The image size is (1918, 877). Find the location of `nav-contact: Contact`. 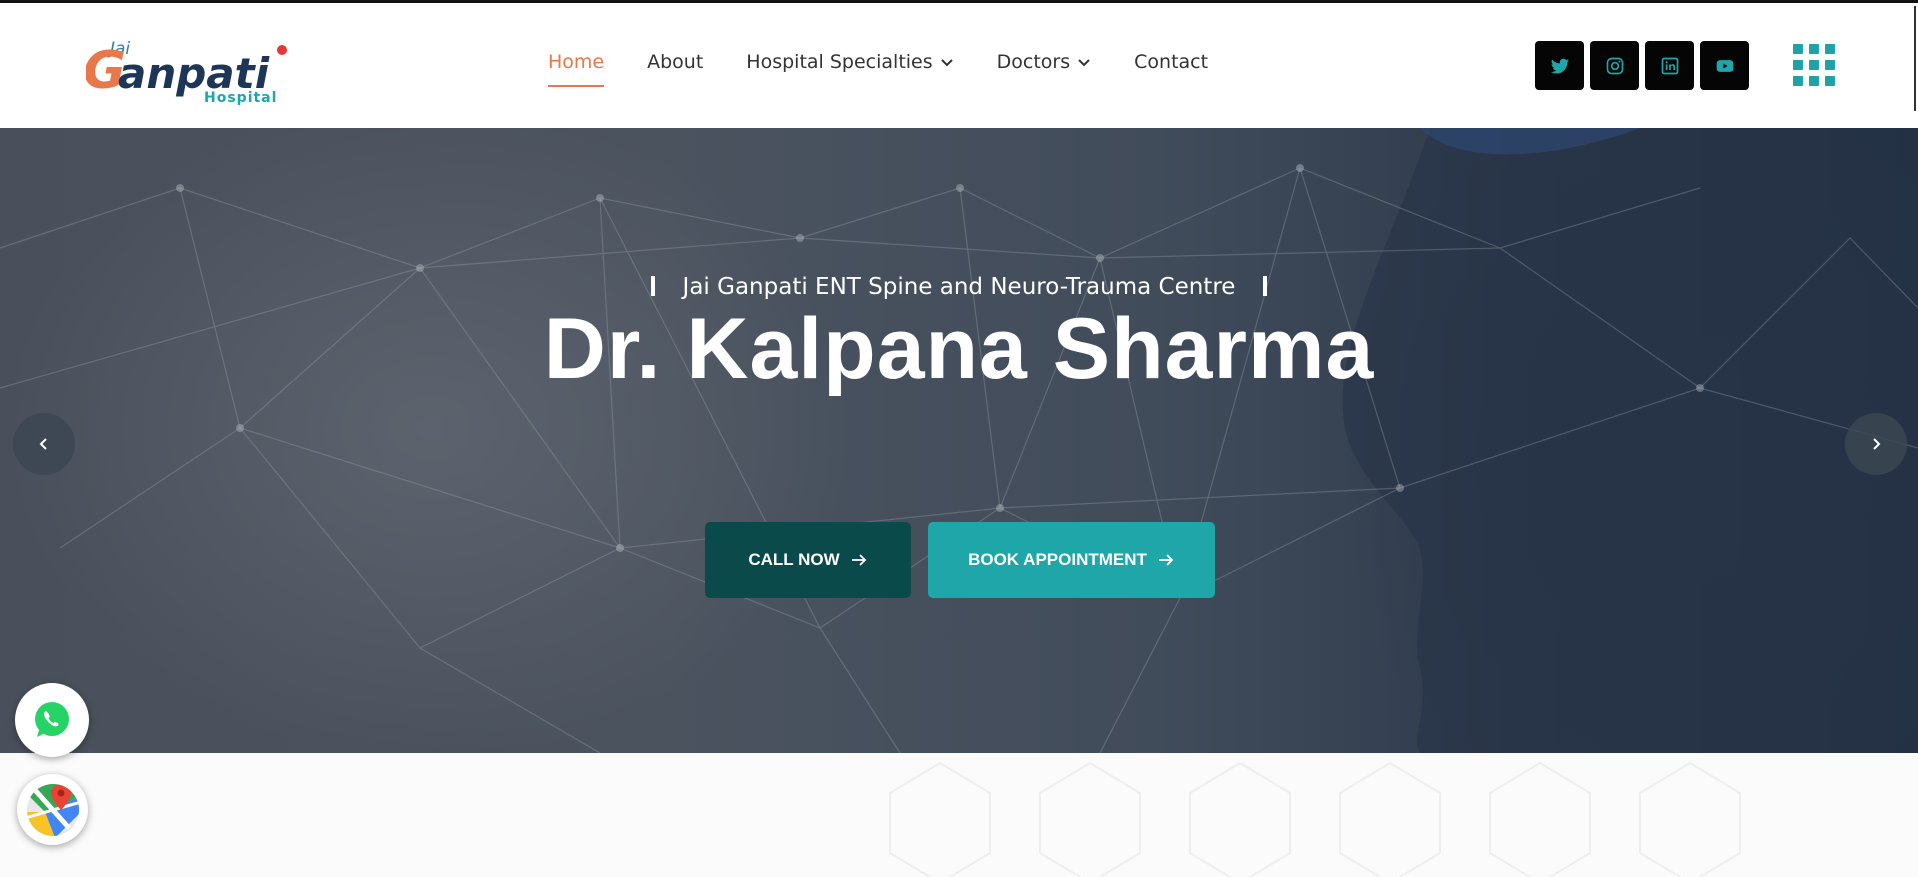

nav-contact: Contact is located at coordinates (1171, 62).